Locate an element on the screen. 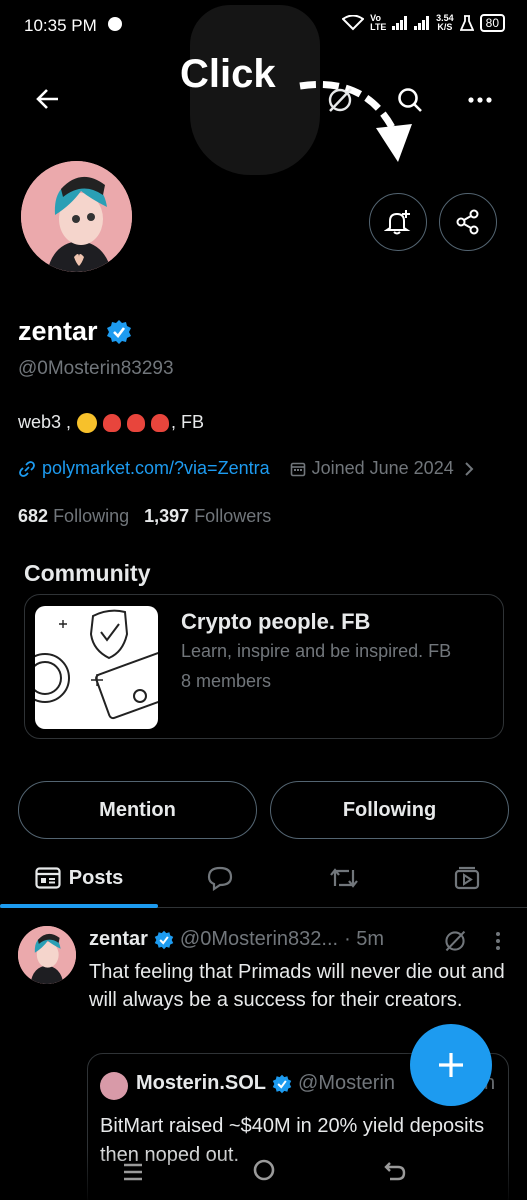 The image size is (527, 1200). post-more-button is located at coordinates (498, 941).